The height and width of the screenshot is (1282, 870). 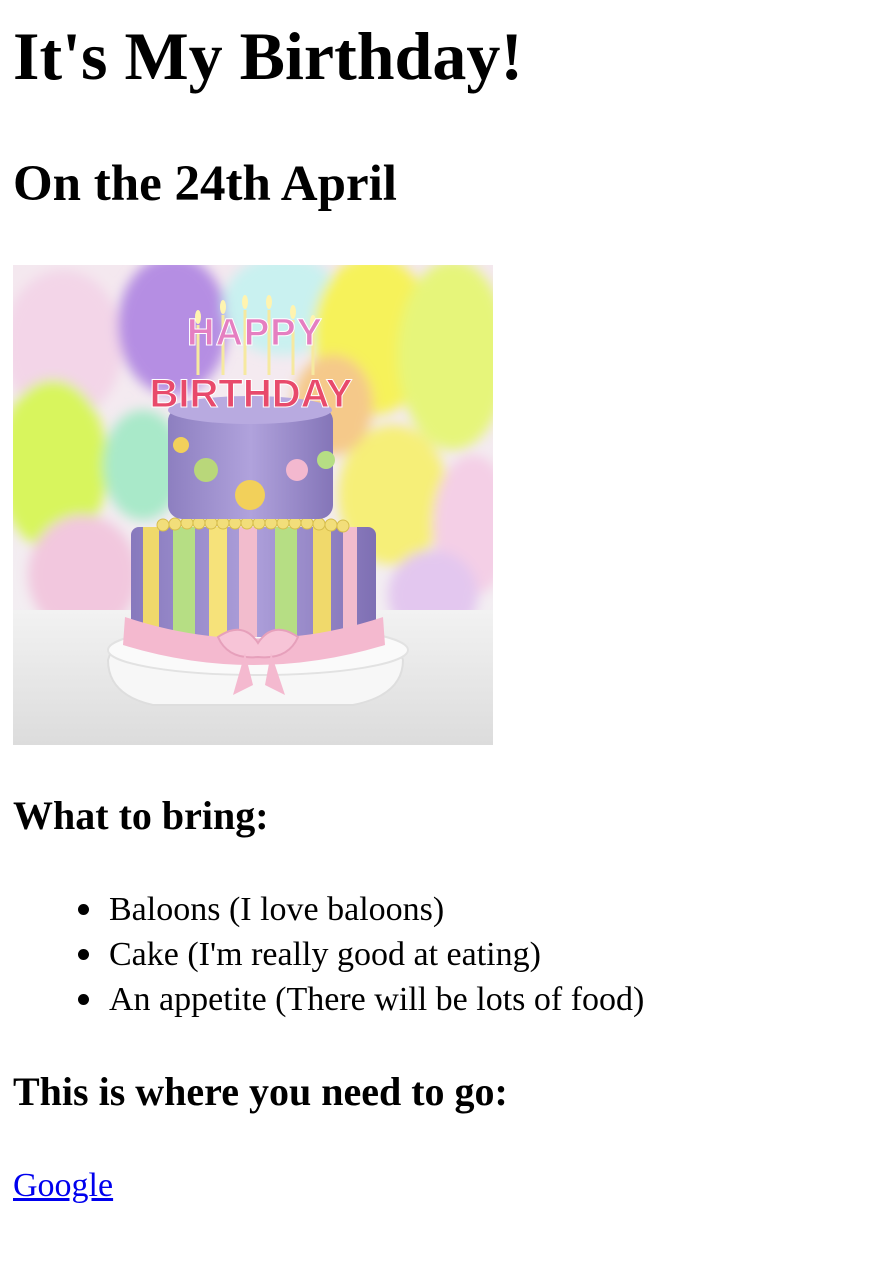 What do you see at coordinates (205, 184) in the screenshot?
I see `page-subtitle: On the 24th April` at bounding box center [205, 184].